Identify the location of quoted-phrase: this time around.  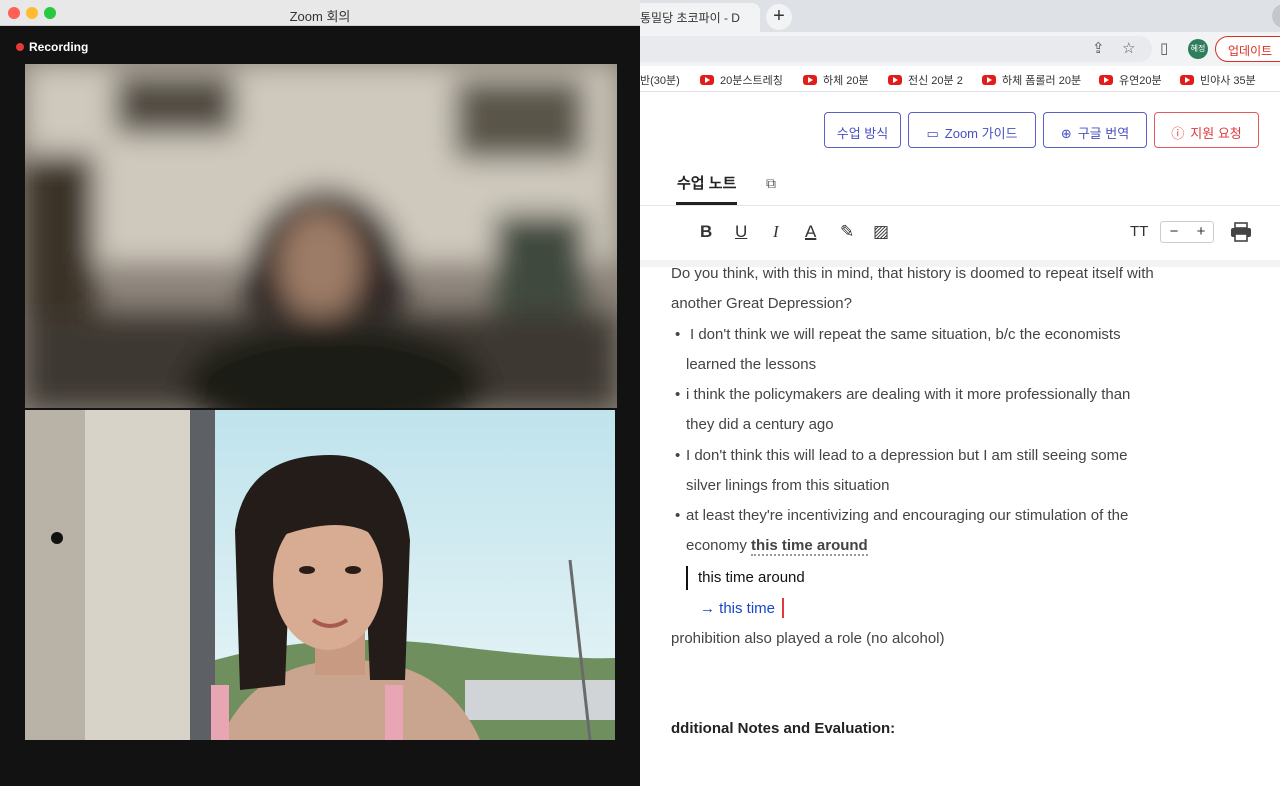
(751, 577).